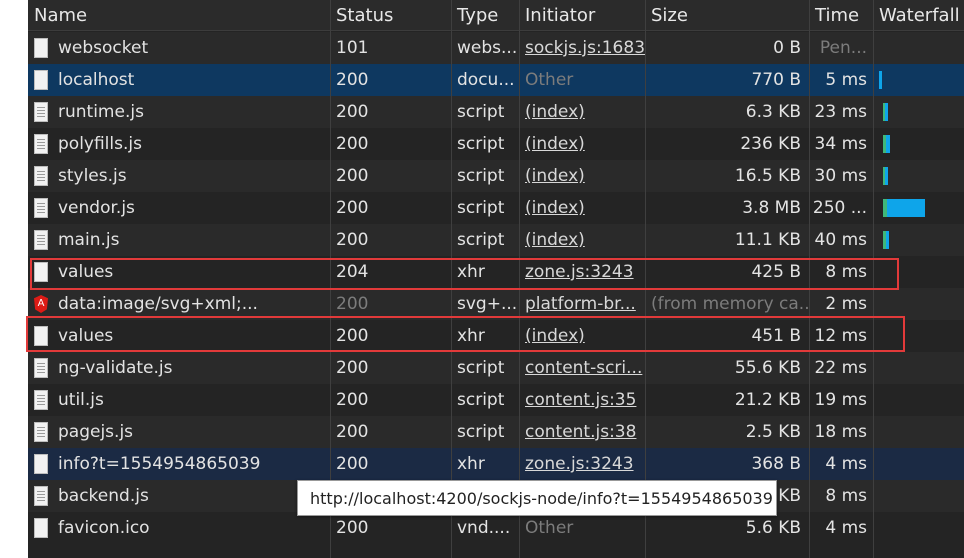  I want to click on request-name: polyfills.js, so click(100, 144).